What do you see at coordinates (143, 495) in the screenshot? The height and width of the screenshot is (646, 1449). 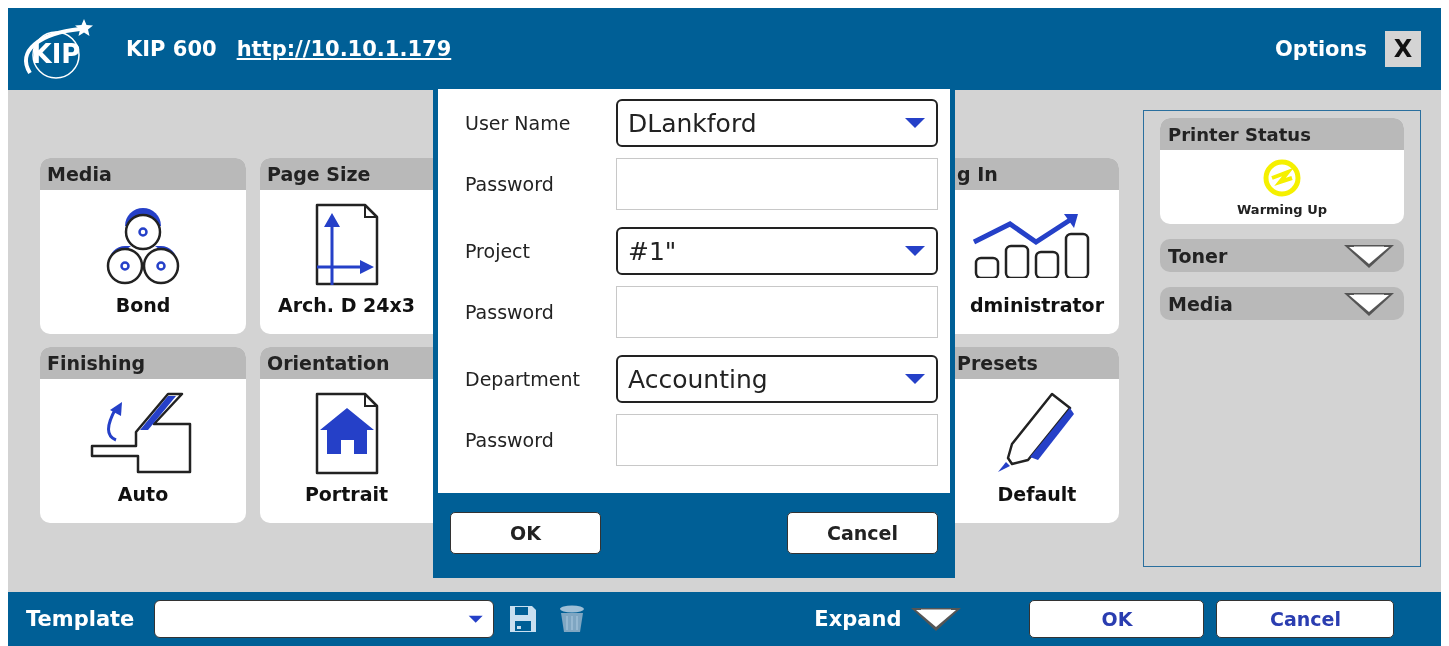 I see `tile-value: Auto` at bounding box center [143, 495].